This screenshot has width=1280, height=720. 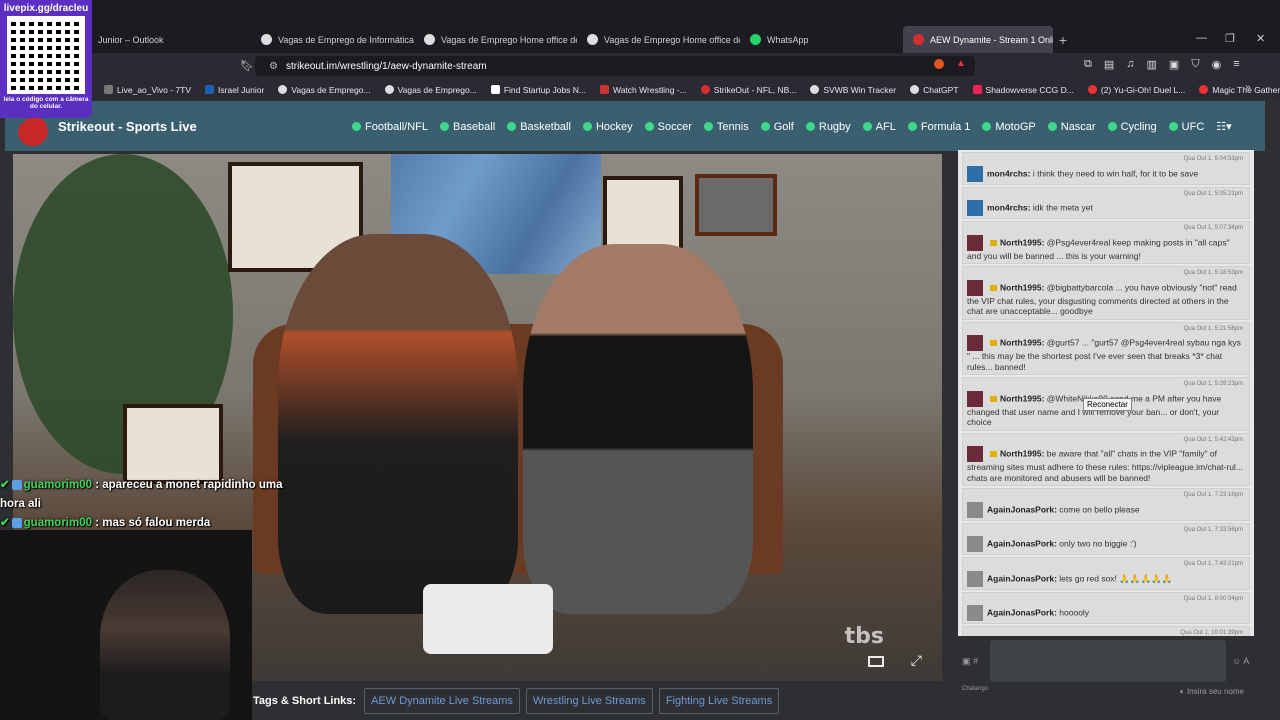 What do you see at coordinates (879, 126) in the screenshot?
I see `nav-afl: AFL` at bounding box center [879, 126].